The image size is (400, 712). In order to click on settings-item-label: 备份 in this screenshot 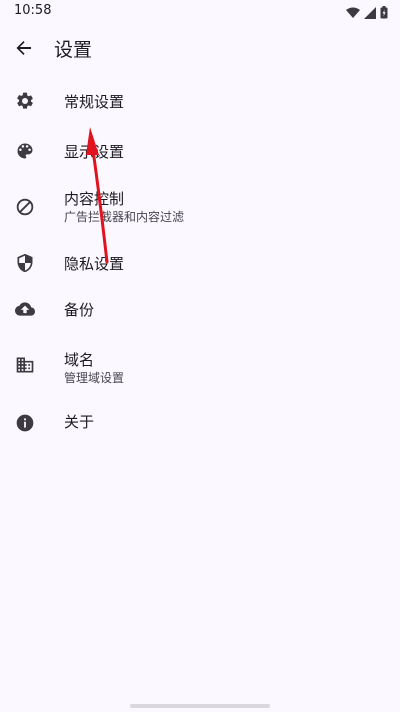, I will do `click(79, 310)`.